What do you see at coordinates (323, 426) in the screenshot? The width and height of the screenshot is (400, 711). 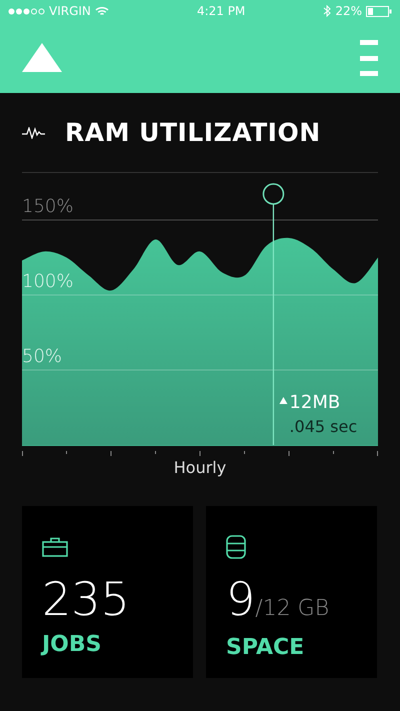 I see `annotation-detail: .045 sec` at bounding box center [323, 426].